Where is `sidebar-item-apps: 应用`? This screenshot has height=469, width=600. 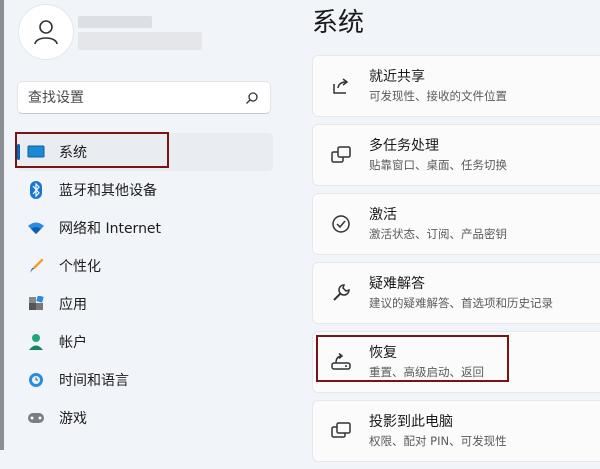
sidebar-item-apps: 应用 is located at coordinates (145, 304).